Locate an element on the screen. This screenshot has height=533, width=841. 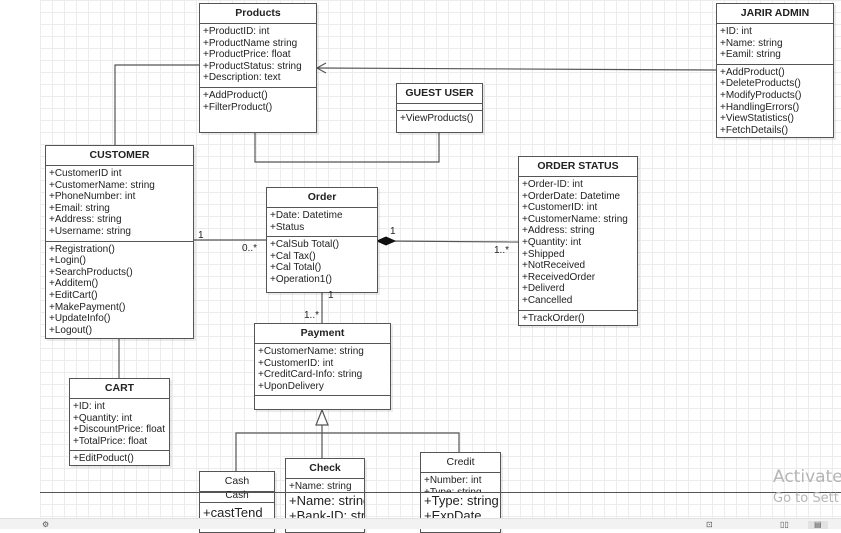
activation-watermark: Activate is located at coordinates (807, 477).